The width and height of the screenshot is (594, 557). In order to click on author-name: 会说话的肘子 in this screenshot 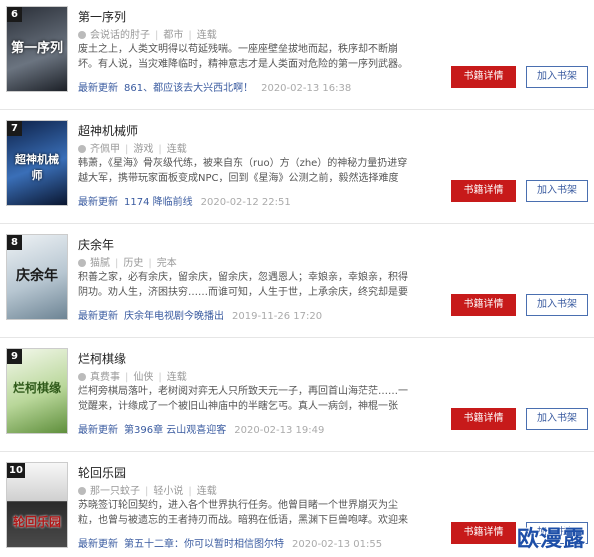, I will do `click(120, 35)`.